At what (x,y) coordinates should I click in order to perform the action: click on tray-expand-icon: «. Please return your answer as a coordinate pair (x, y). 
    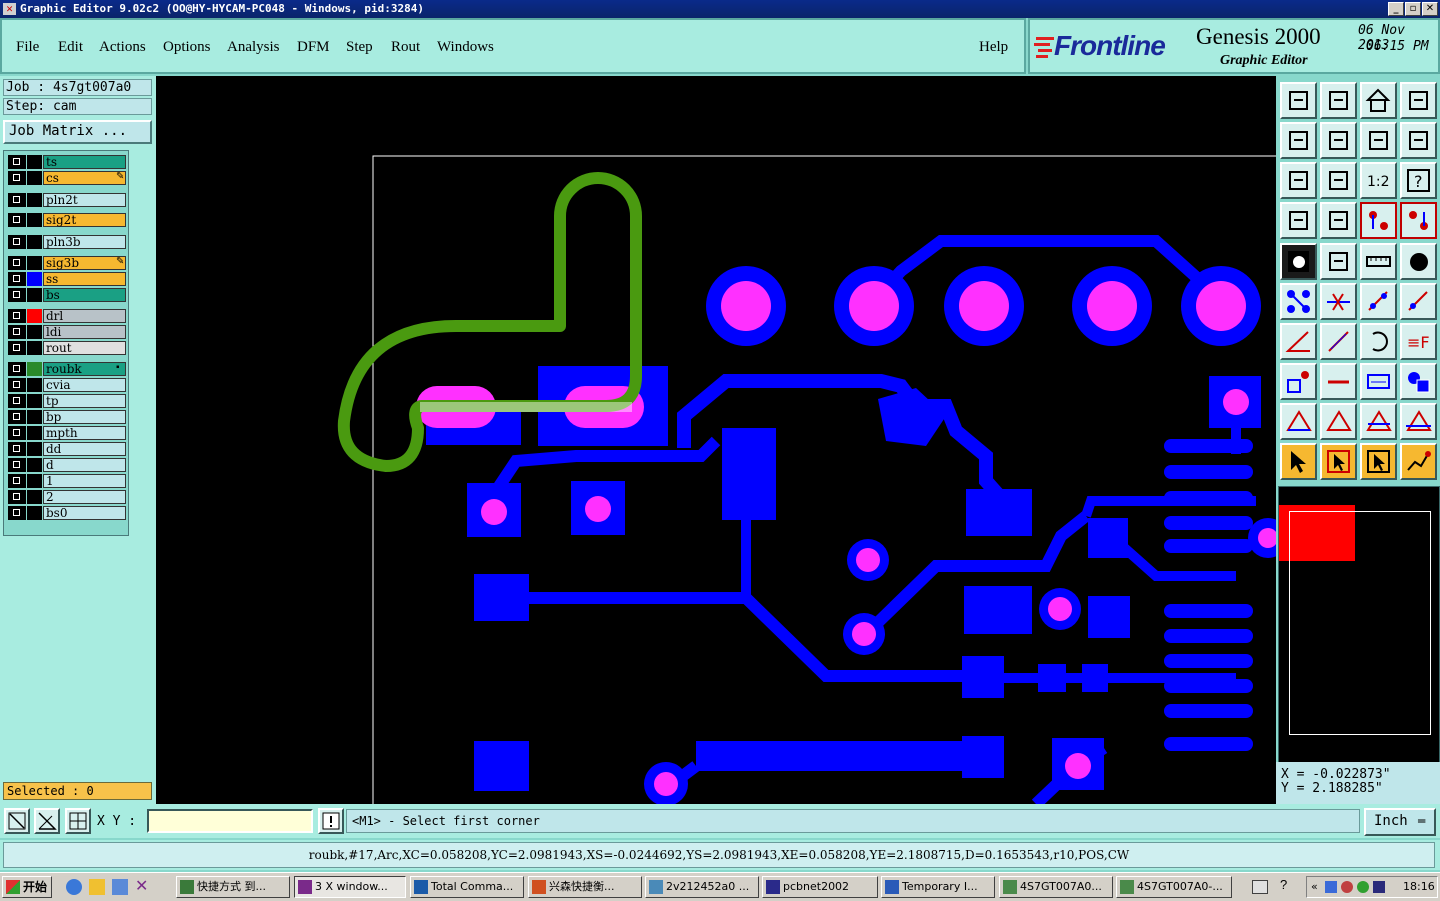
    Looking at the image, I should click on (1314, 887).